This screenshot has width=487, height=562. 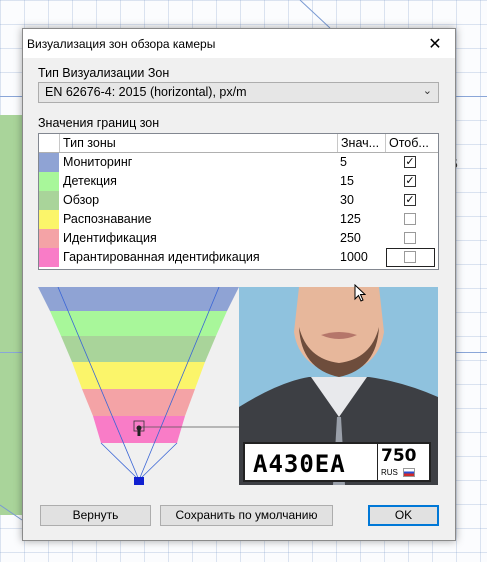 I want to click on license-plate: A430EA 750 RUS, so click(x=337, y=462).